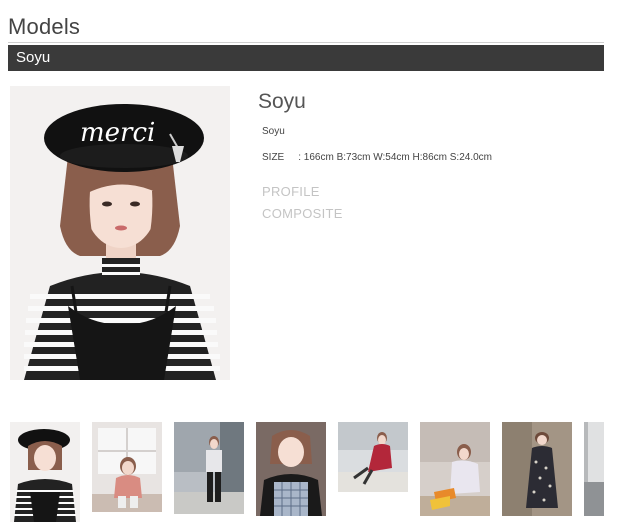 This screenshot has width=640, height=527. Describe the element at coordinates (282, 101) in the screenshot. I see `model-name-heading: Soyu` at that location.